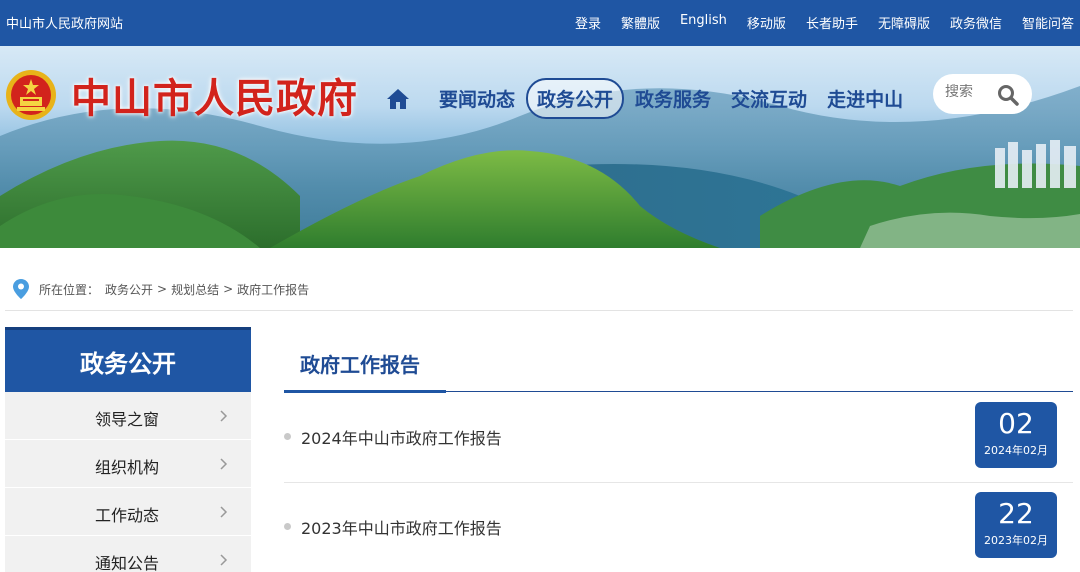 The width and height of the screenshot is (1080, 572). Describe the element at coordinates (703, 22) in the screenshot. I see `english-link: English` at that location.